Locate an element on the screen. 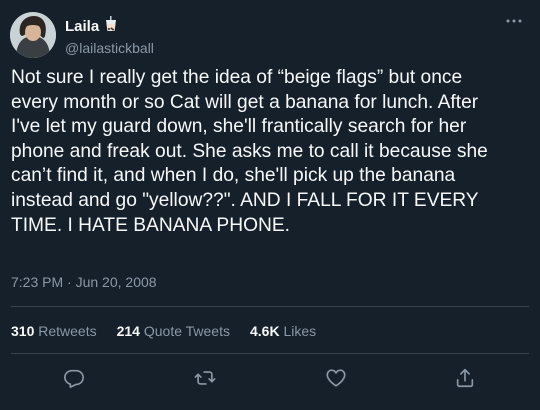  retweets-stat: 310 Retweets is located at coordinates (54, 331).